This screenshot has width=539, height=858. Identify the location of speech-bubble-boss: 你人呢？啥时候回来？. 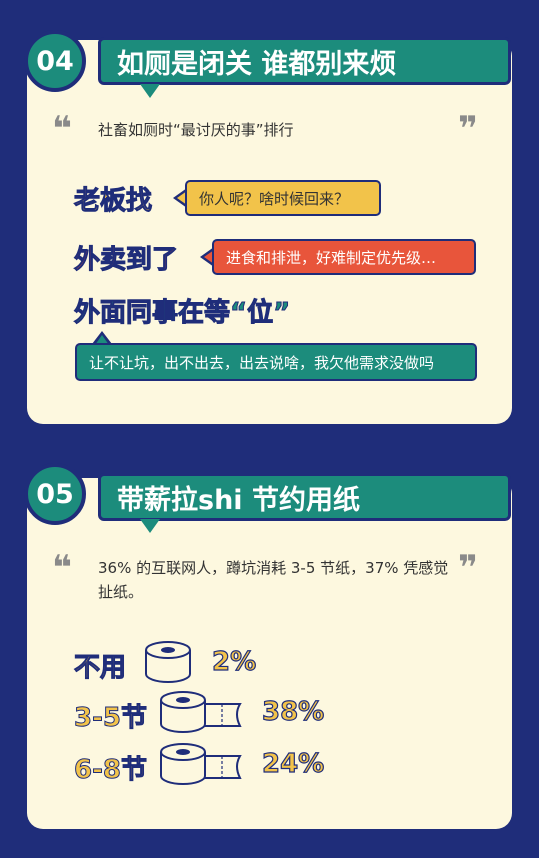
(283, 198).